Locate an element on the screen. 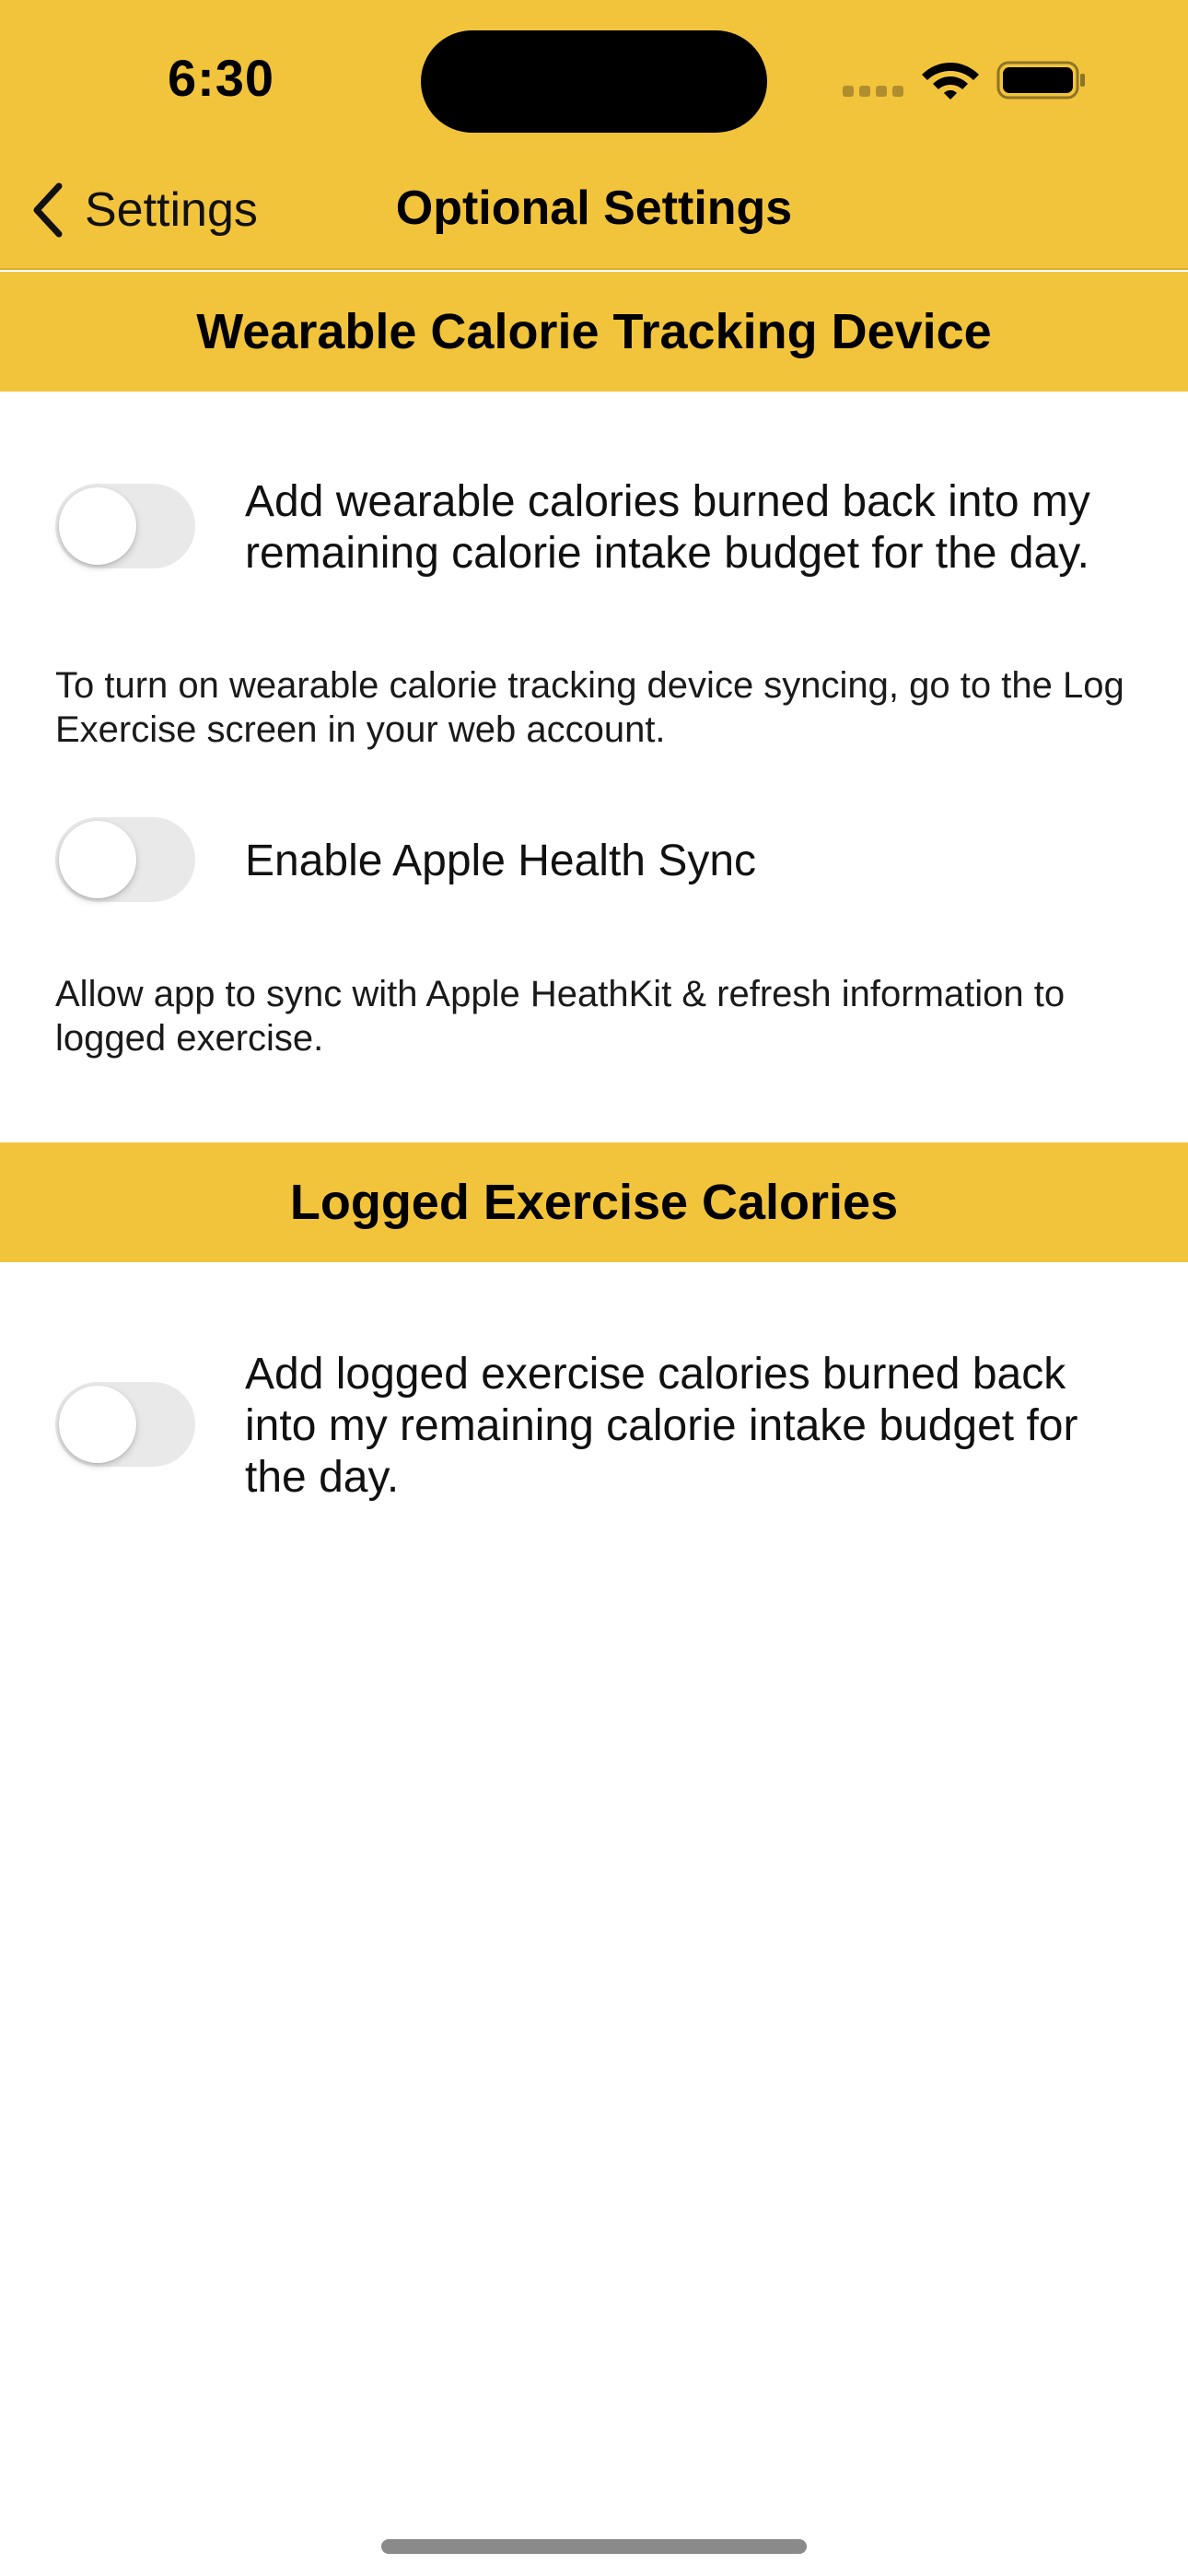  section-header-wearable: Wearable Calorie Tracking Device is located at coordinates (594, 332).